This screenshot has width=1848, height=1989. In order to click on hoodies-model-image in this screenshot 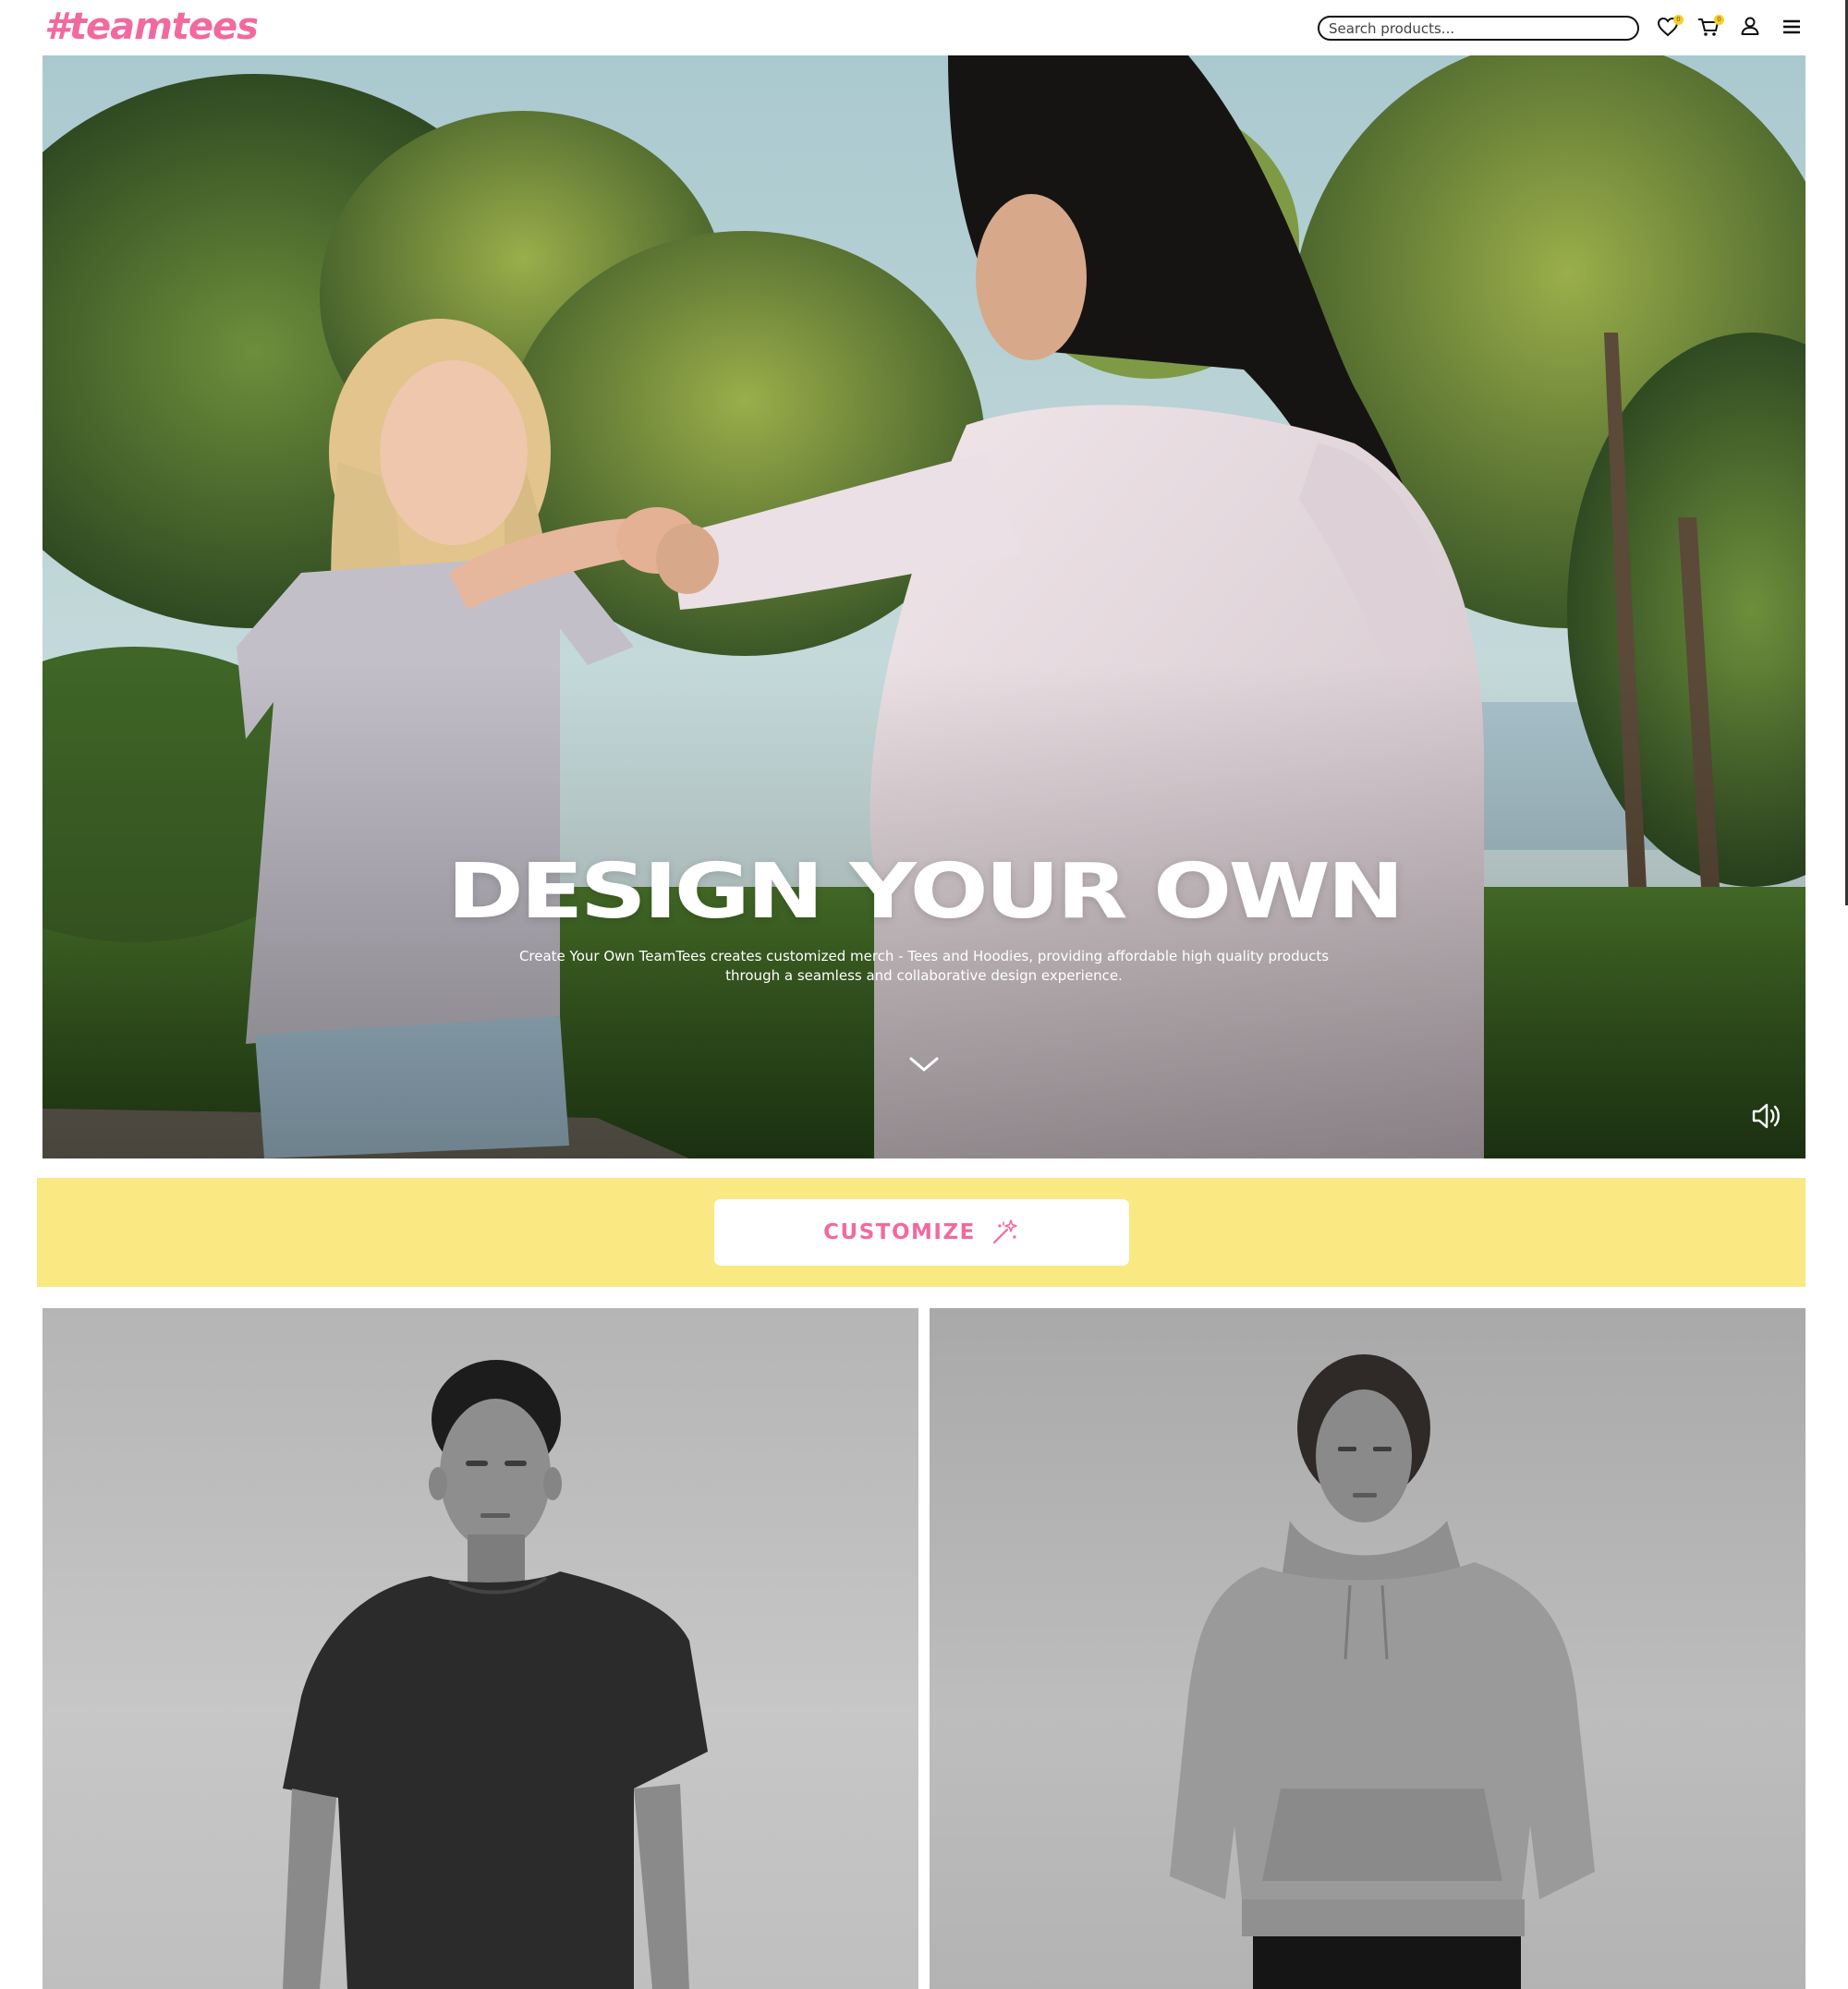, I will do `click(1382, 1671)`.